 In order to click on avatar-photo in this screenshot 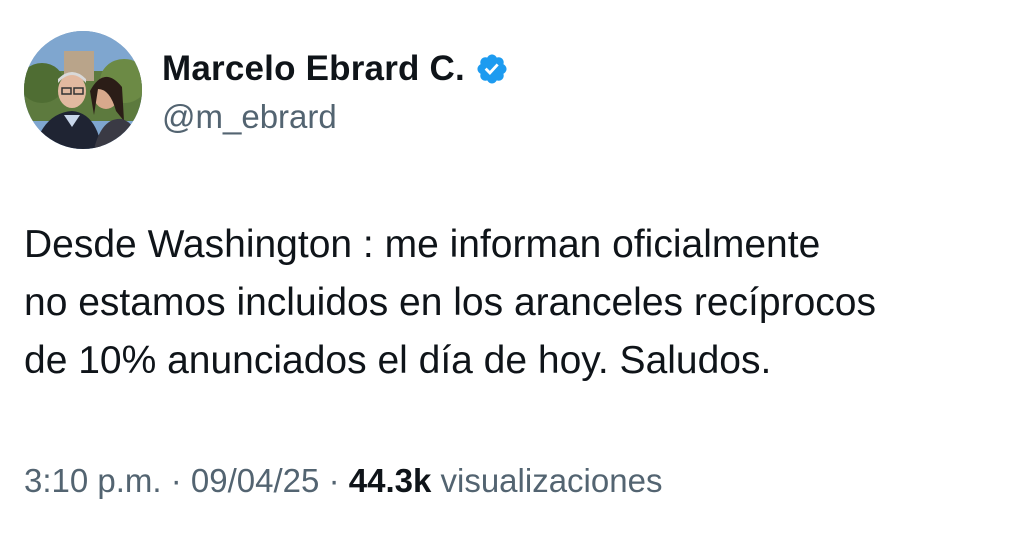, I will do `click(83, 90)`.